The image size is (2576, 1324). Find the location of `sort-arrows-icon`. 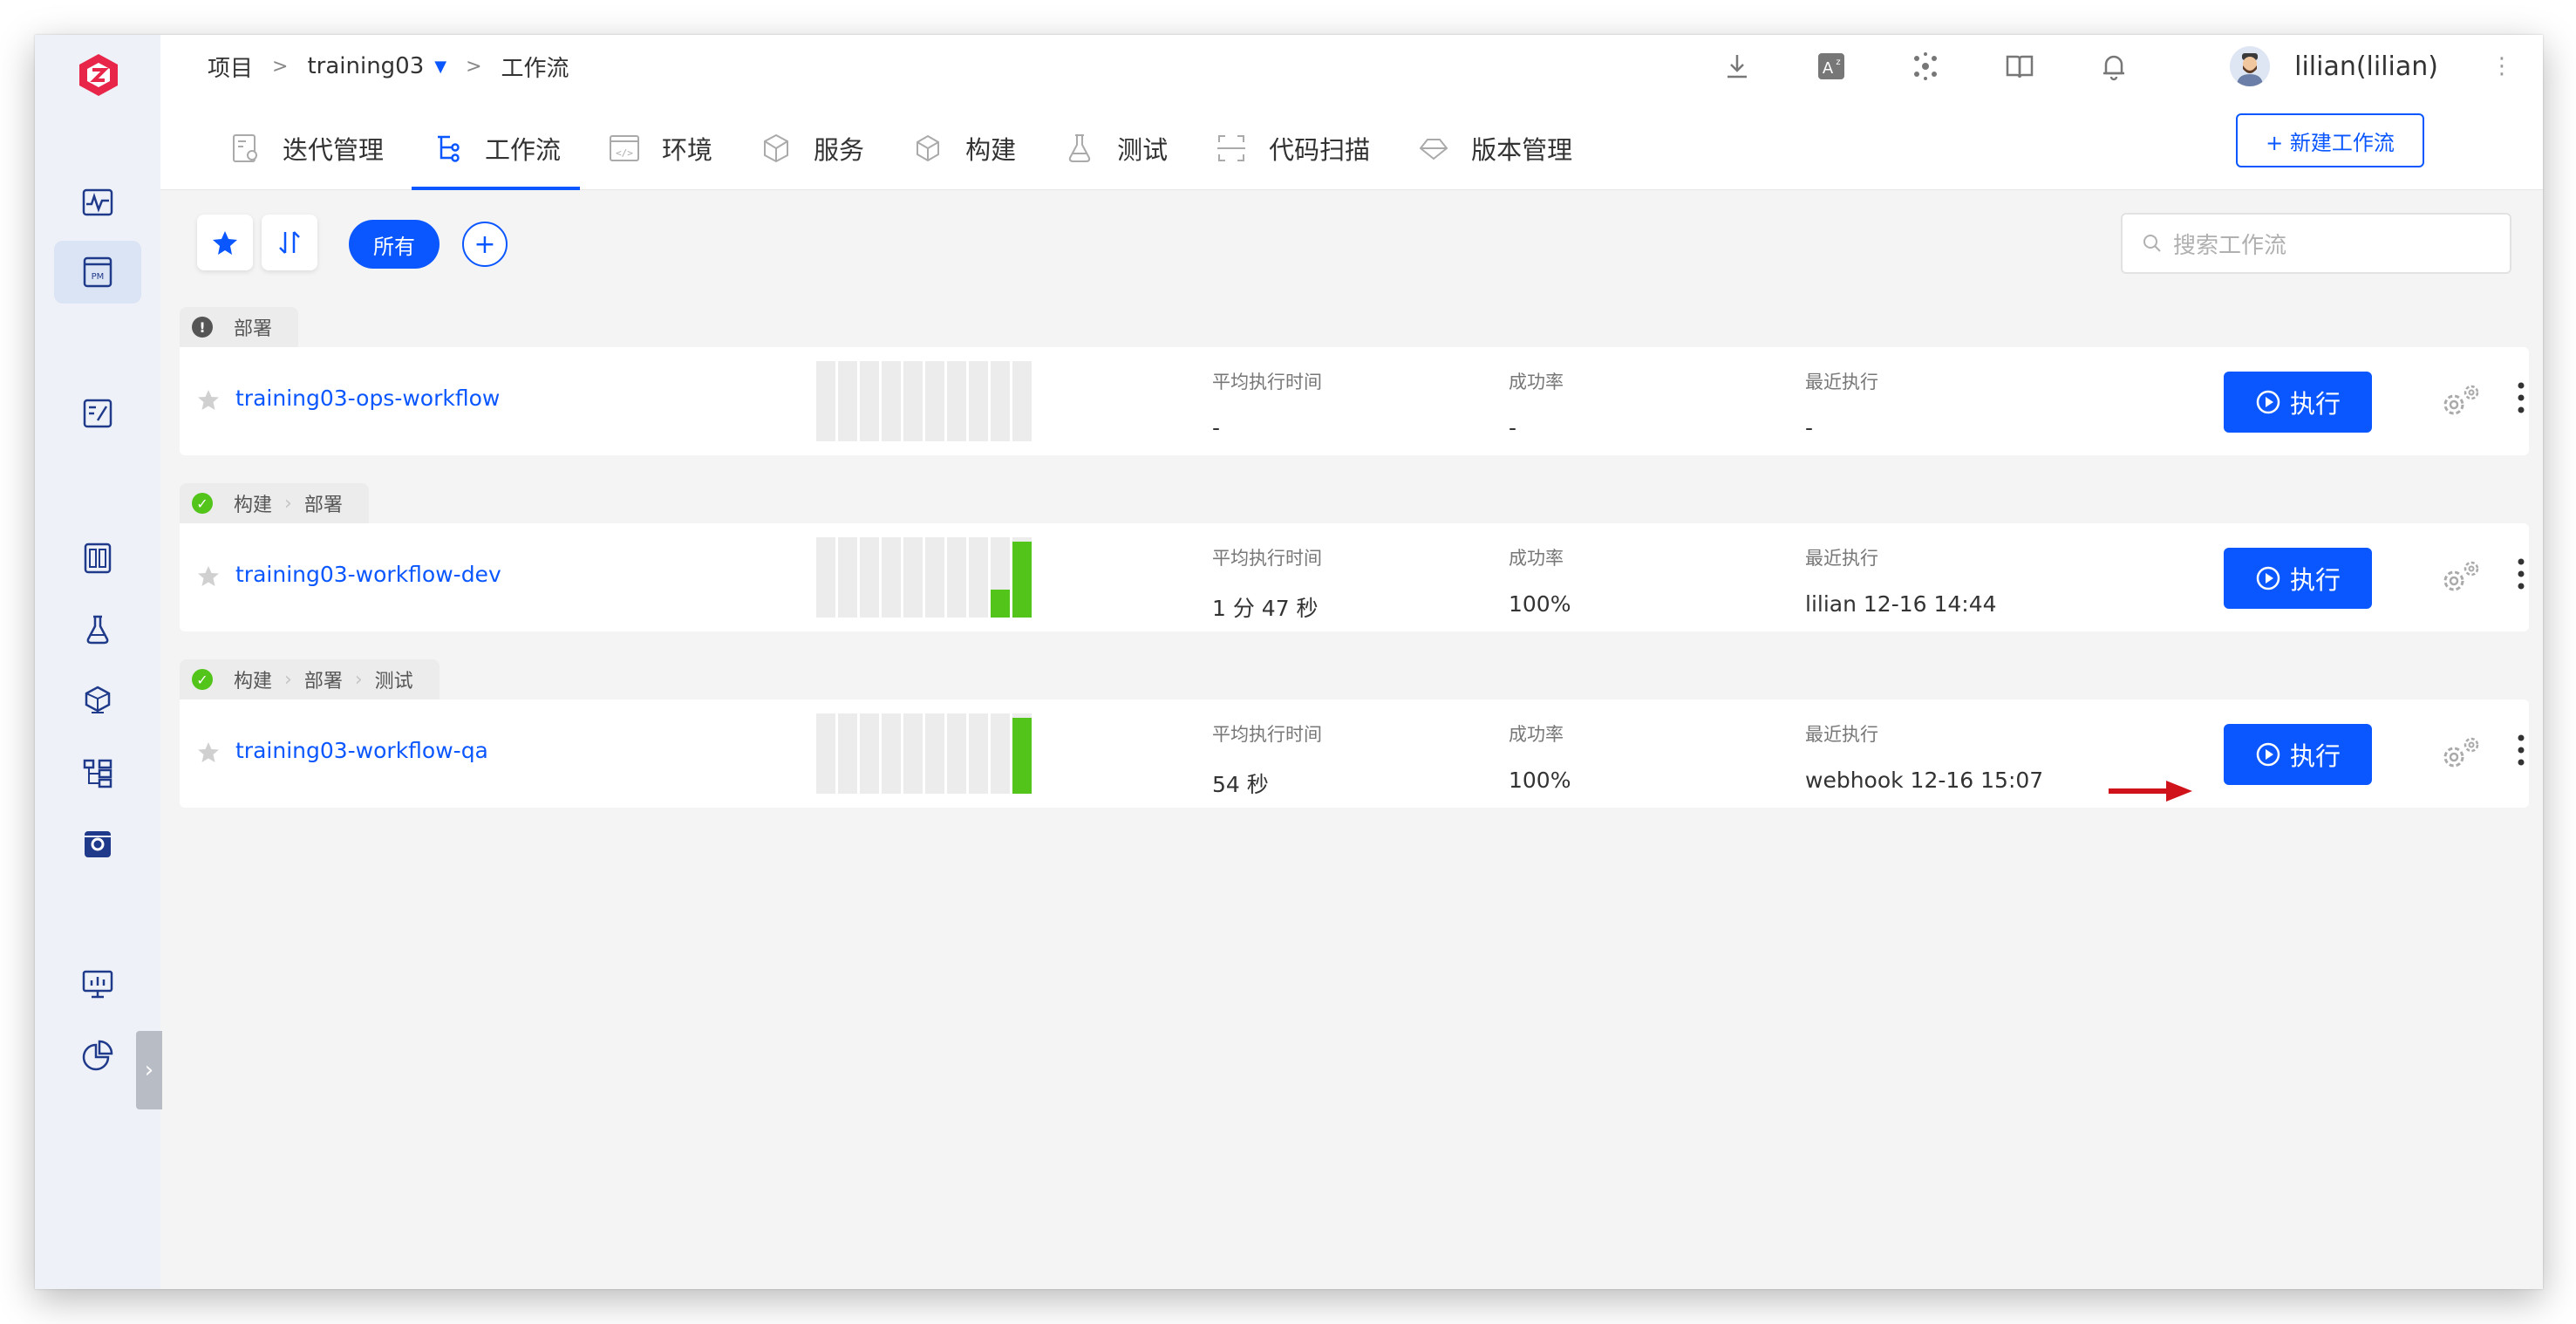

sort-arrows-icon is located at coordinates (290, 242).